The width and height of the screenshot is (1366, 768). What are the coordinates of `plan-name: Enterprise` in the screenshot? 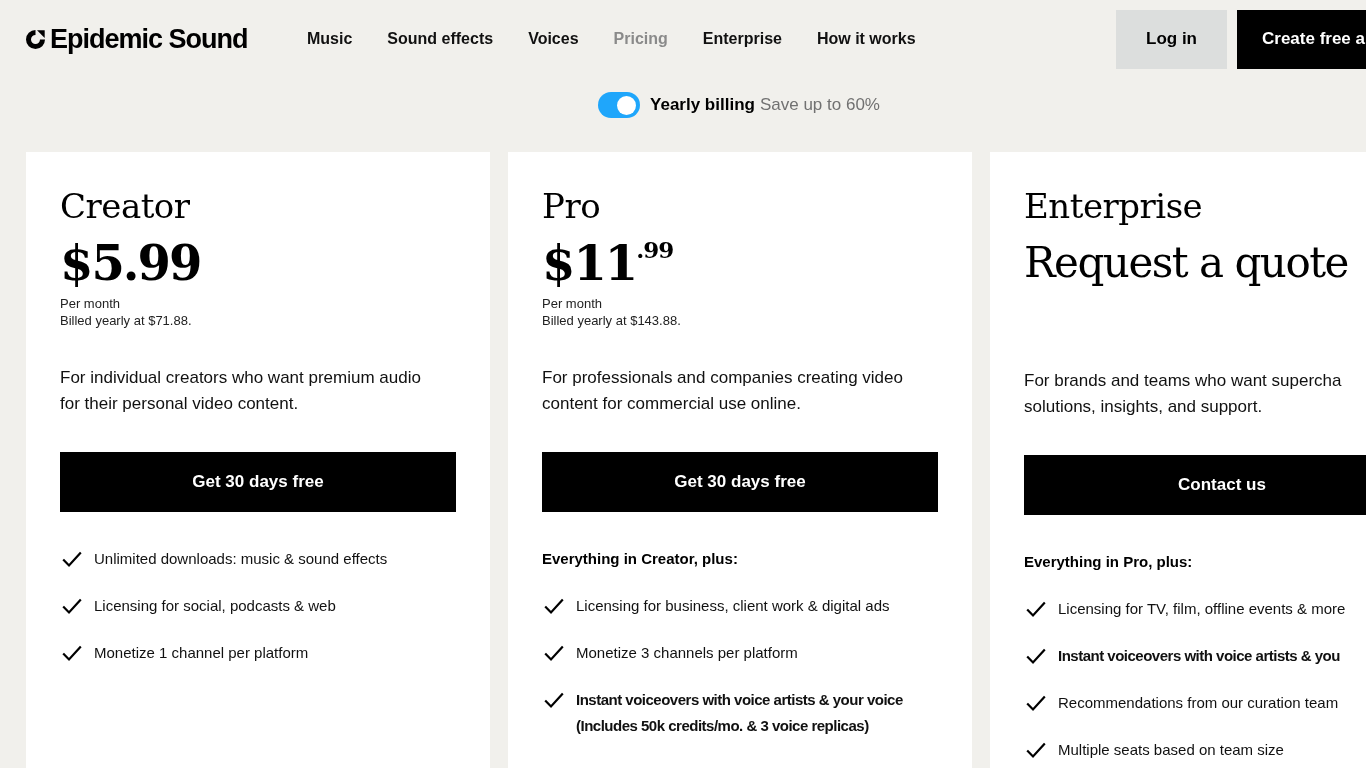 It's located at (1113, 206).